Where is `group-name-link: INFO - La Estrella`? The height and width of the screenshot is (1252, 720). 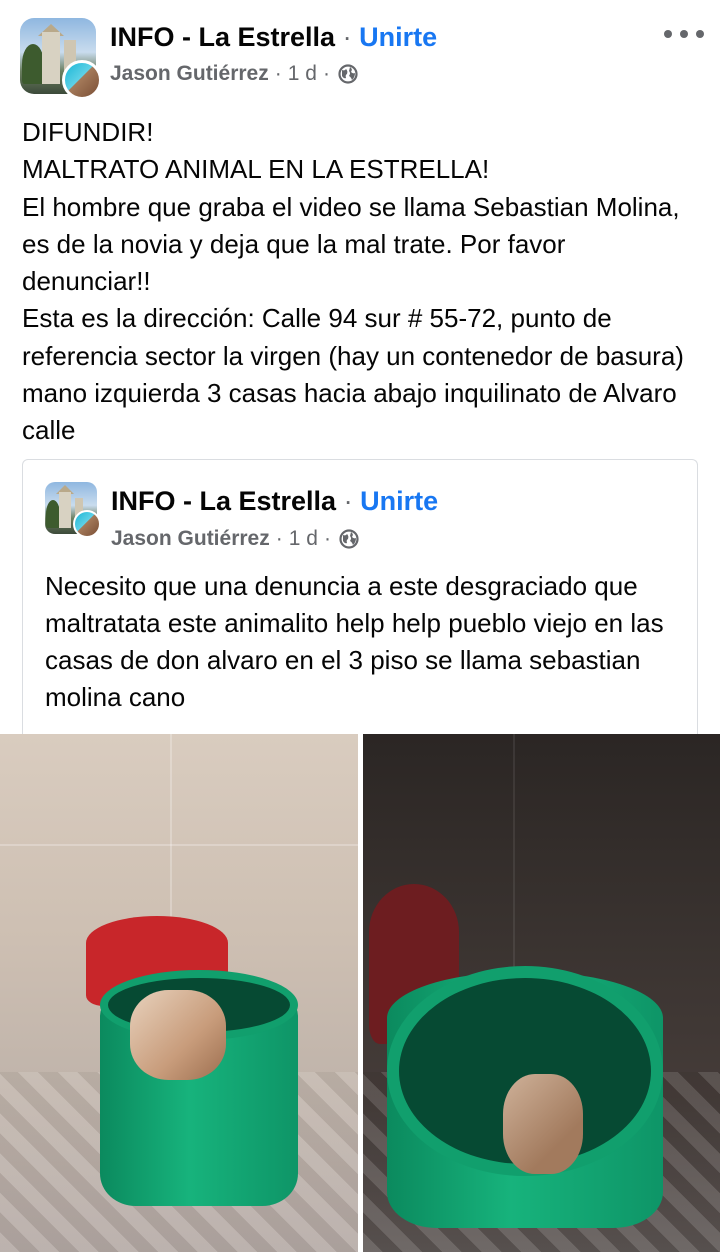 group-name-link: INFO - La Estrella is located at coordinates (222, 37).